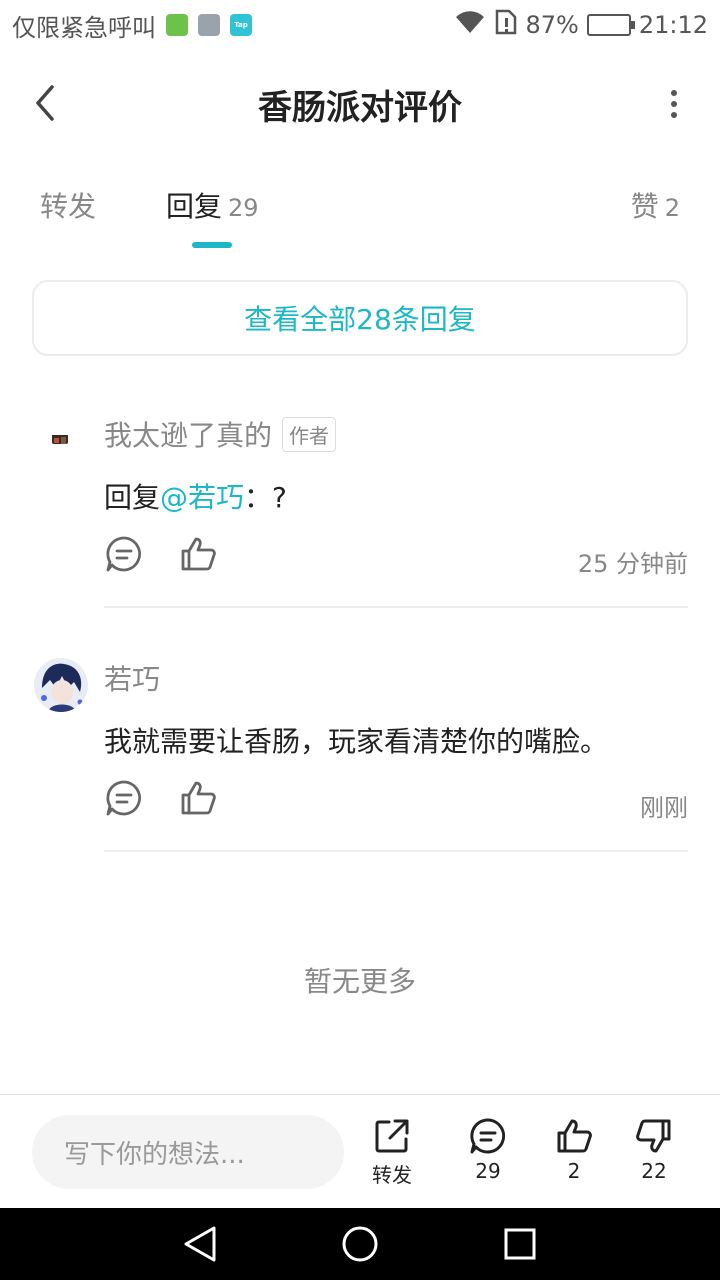 The image size is (720, 1280). What do you see at coordinates (360, 318) in the screenshot?
I see `view-all-replies-button: 查看全部28条回复` at bounding box center [360, 318].